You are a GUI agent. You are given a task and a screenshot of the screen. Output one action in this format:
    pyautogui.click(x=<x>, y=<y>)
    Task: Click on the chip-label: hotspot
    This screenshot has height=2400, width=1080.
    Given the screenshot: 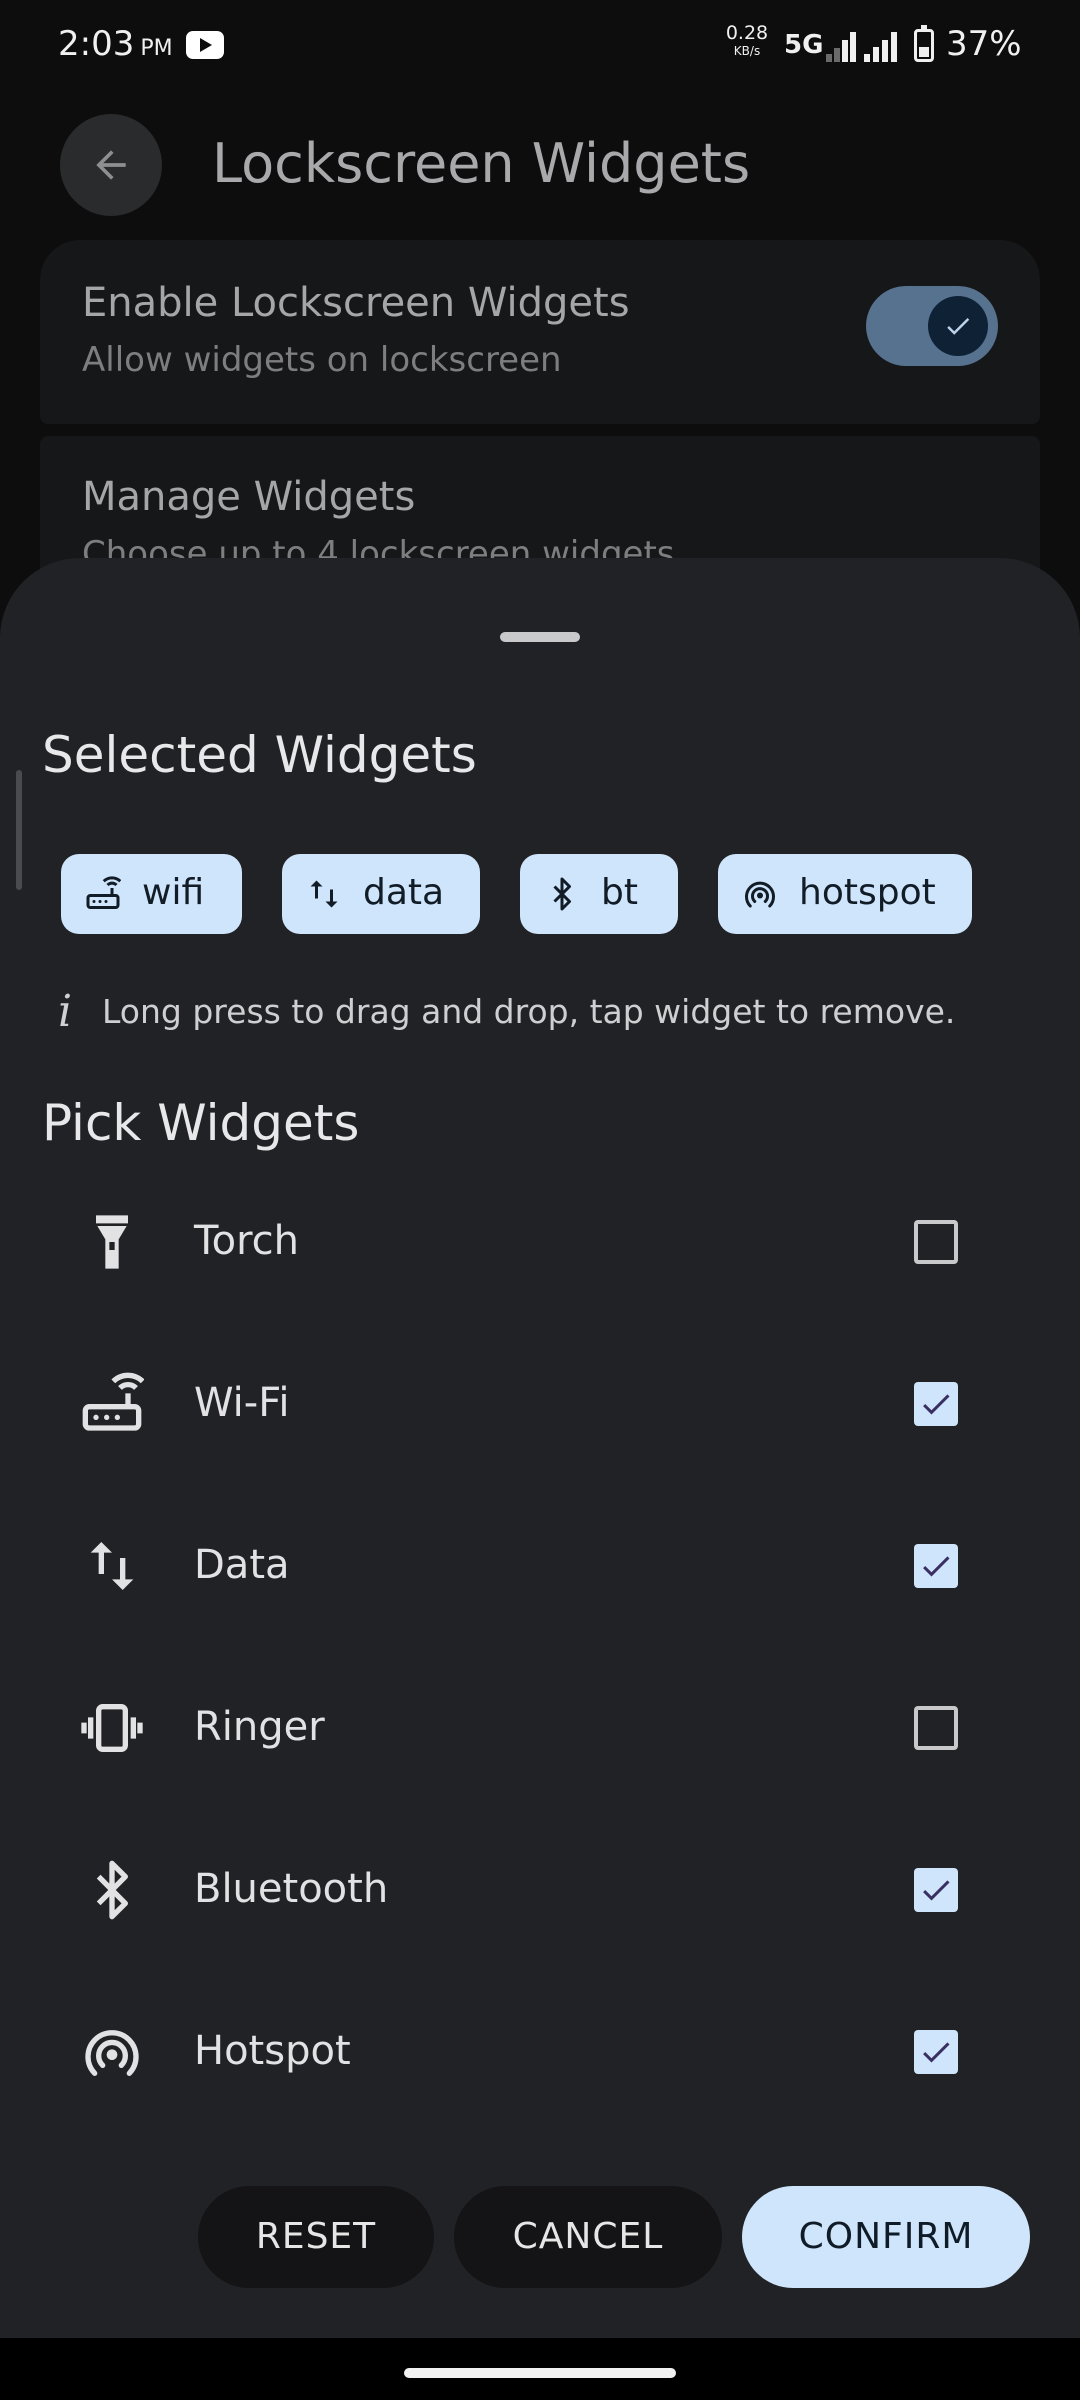 What is the action you would take?
    pyautogui.click(x=867, y=892)
    